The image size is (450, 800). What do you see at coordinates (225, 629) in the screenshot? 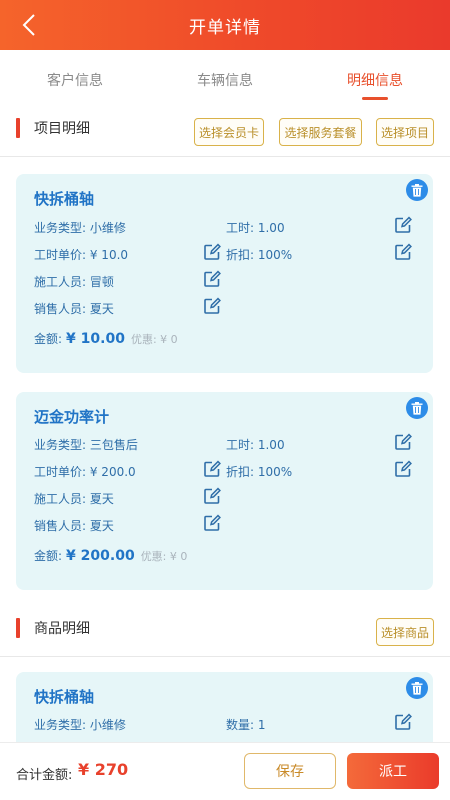
I see `goods-section-header: 商品明细 选择商品` at bounding box center [225, 629].